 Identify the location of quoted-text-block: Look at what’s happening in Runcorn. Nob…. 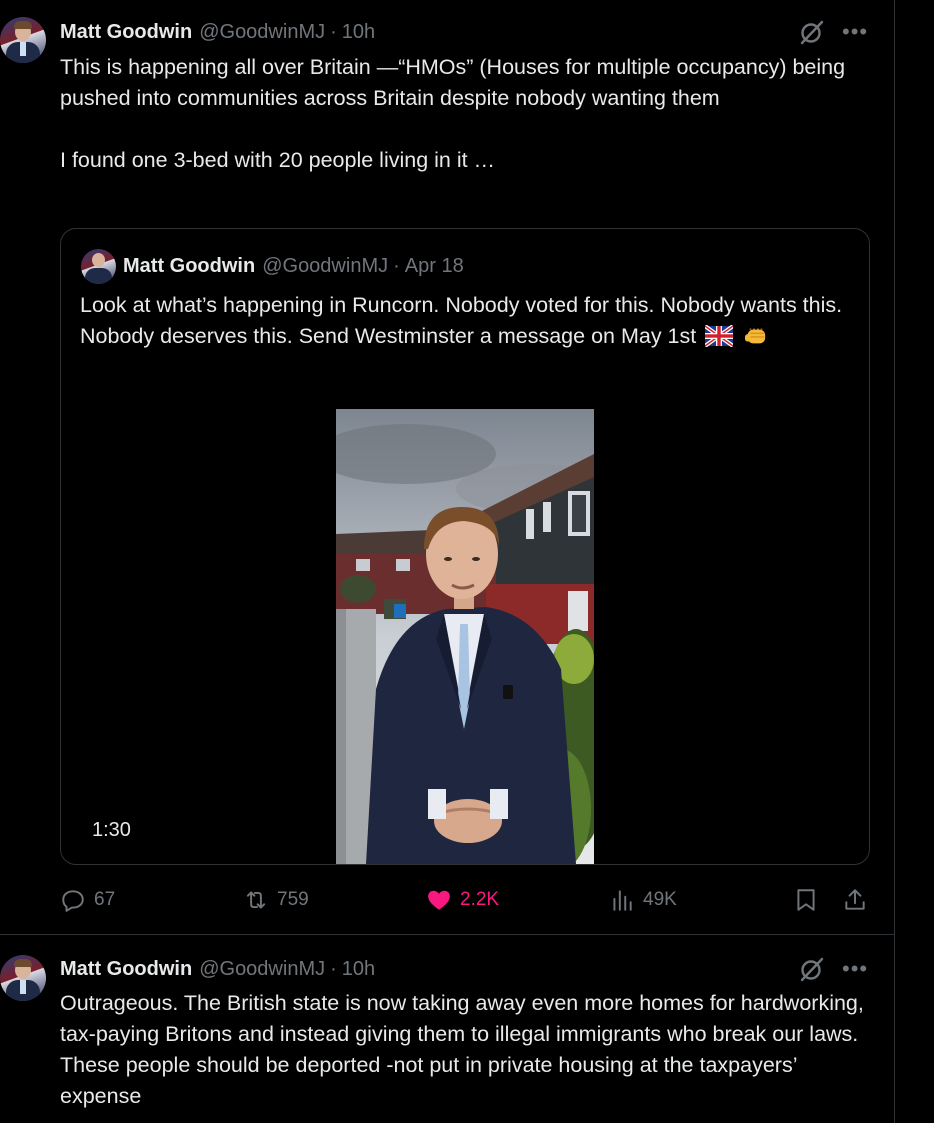
(470, 321).